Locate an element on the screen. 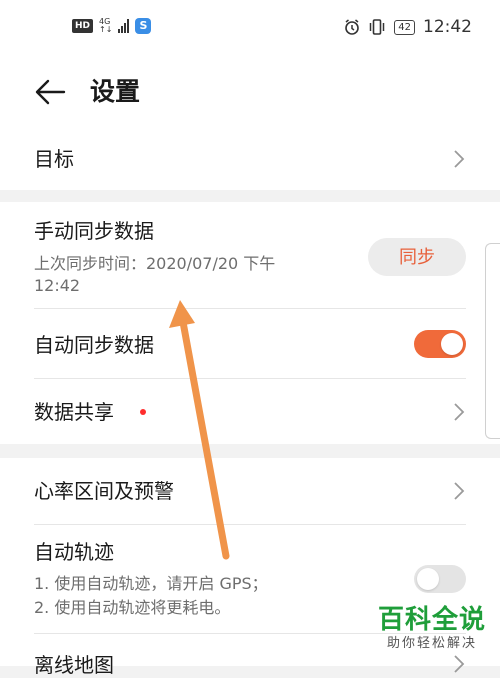  watermark-title: 百科全说 is located at coordinates (431, 620).